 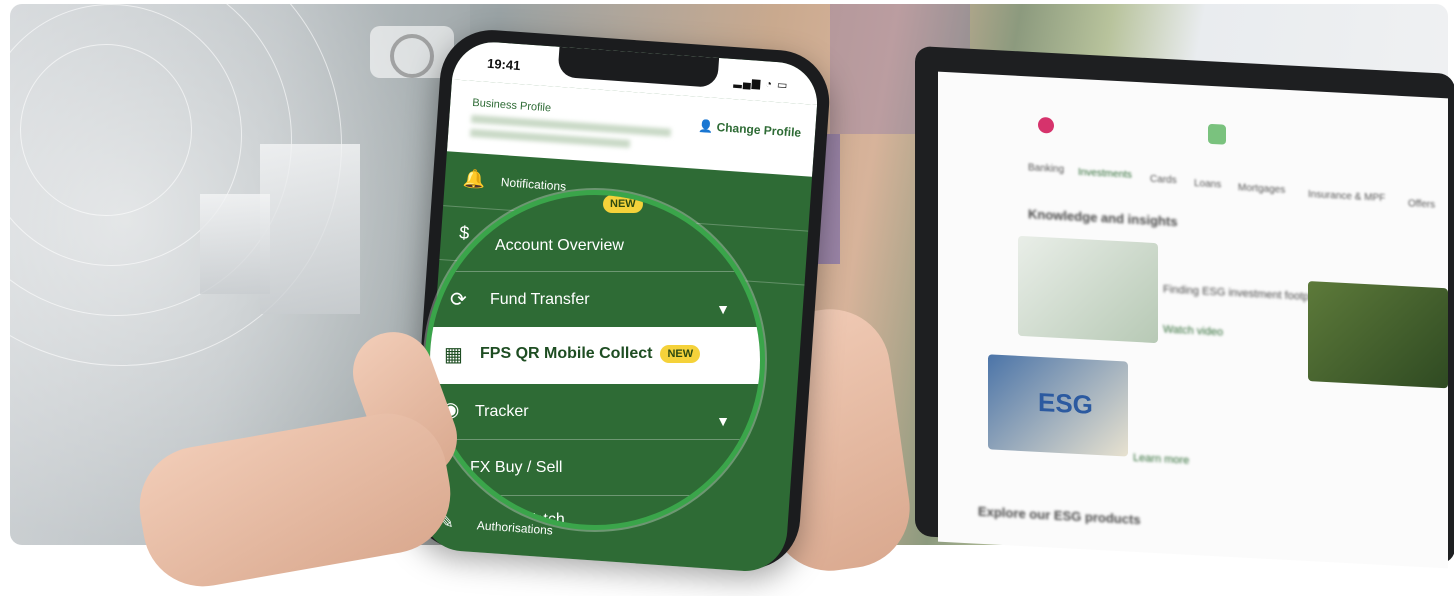 What do you see at coordinates (1217, 134) in the screenshot?
I see `brand-mark` at bounding box center [1217, 134].